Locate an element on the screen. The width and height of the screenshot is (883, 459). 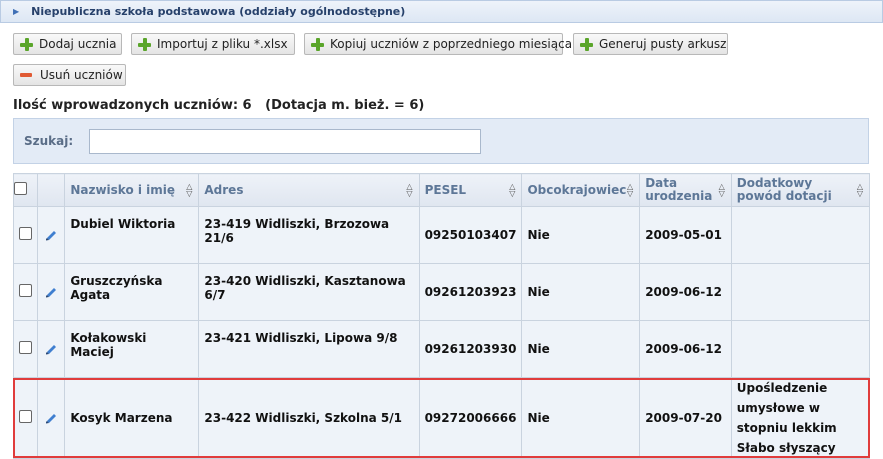
generate-sheet-button: Generuj pusty arkusz is located at coordinates (650, 44).